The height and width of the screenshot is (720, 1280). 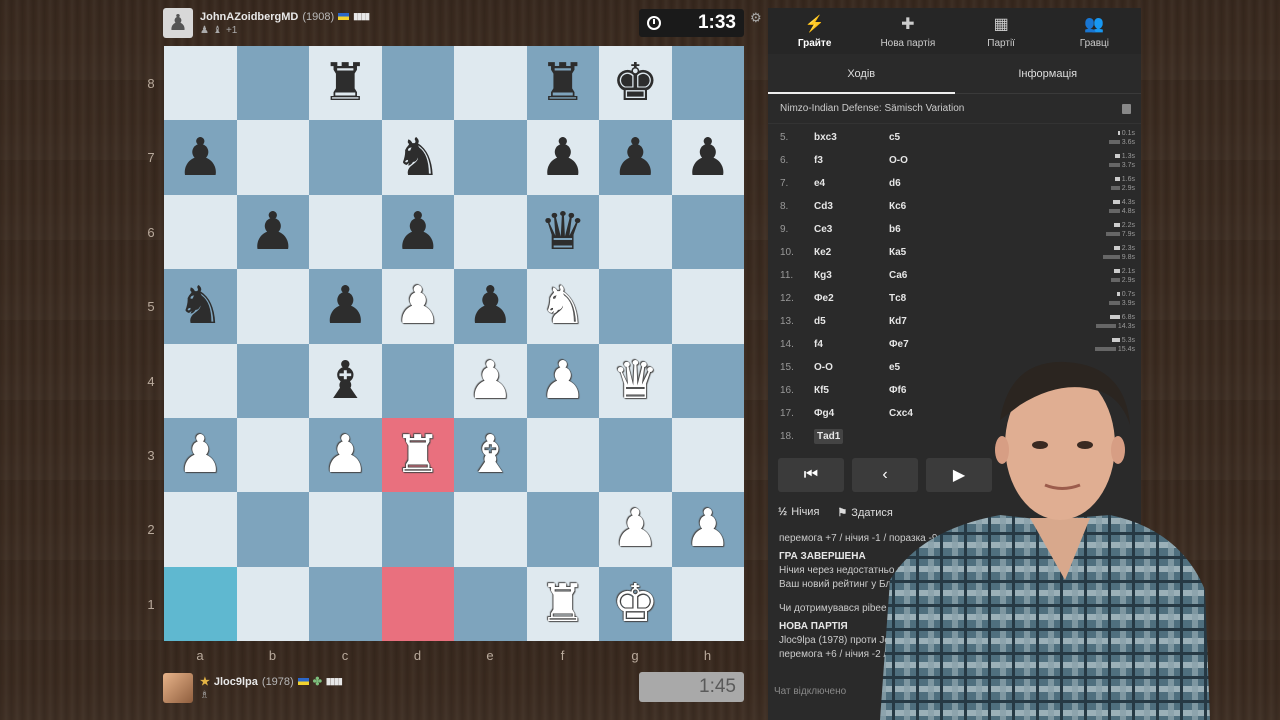 What do you see at coordinates (345, 603) in the screenshot?
I see `square-c1` at bounding box center [345, 603].